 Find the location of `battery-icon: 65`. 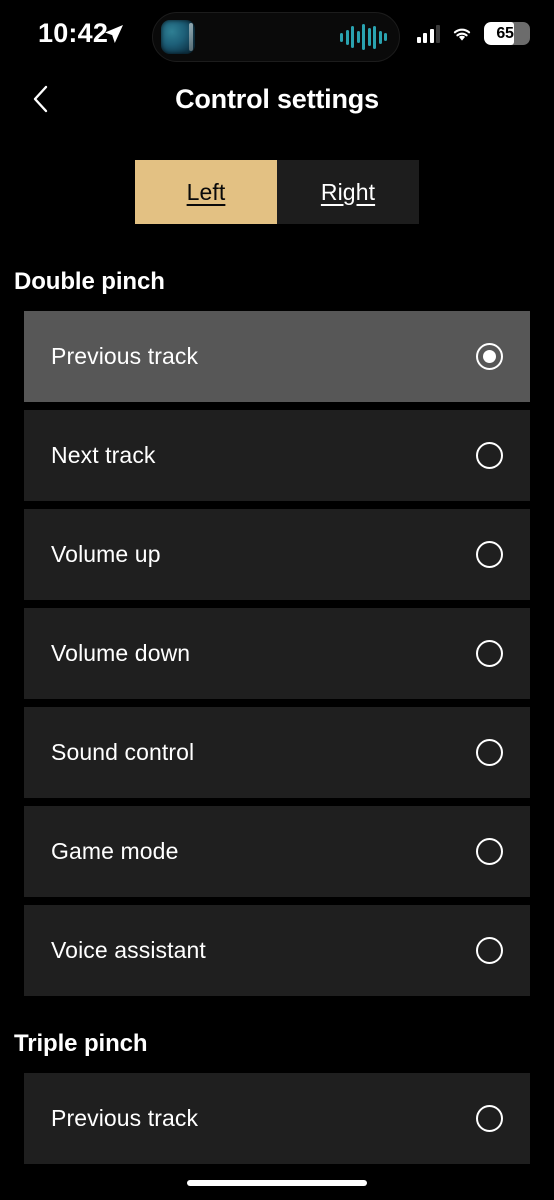

battery-icon: 65 is located at coordinates (507, 33).